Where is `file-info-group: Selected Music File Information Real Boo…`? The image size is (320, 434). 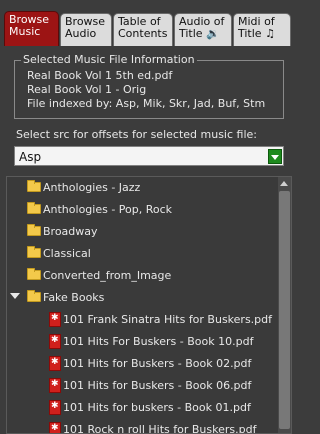 file-info-group: Selected Music File Information Real Boo… is located at coordinates (149, 86).